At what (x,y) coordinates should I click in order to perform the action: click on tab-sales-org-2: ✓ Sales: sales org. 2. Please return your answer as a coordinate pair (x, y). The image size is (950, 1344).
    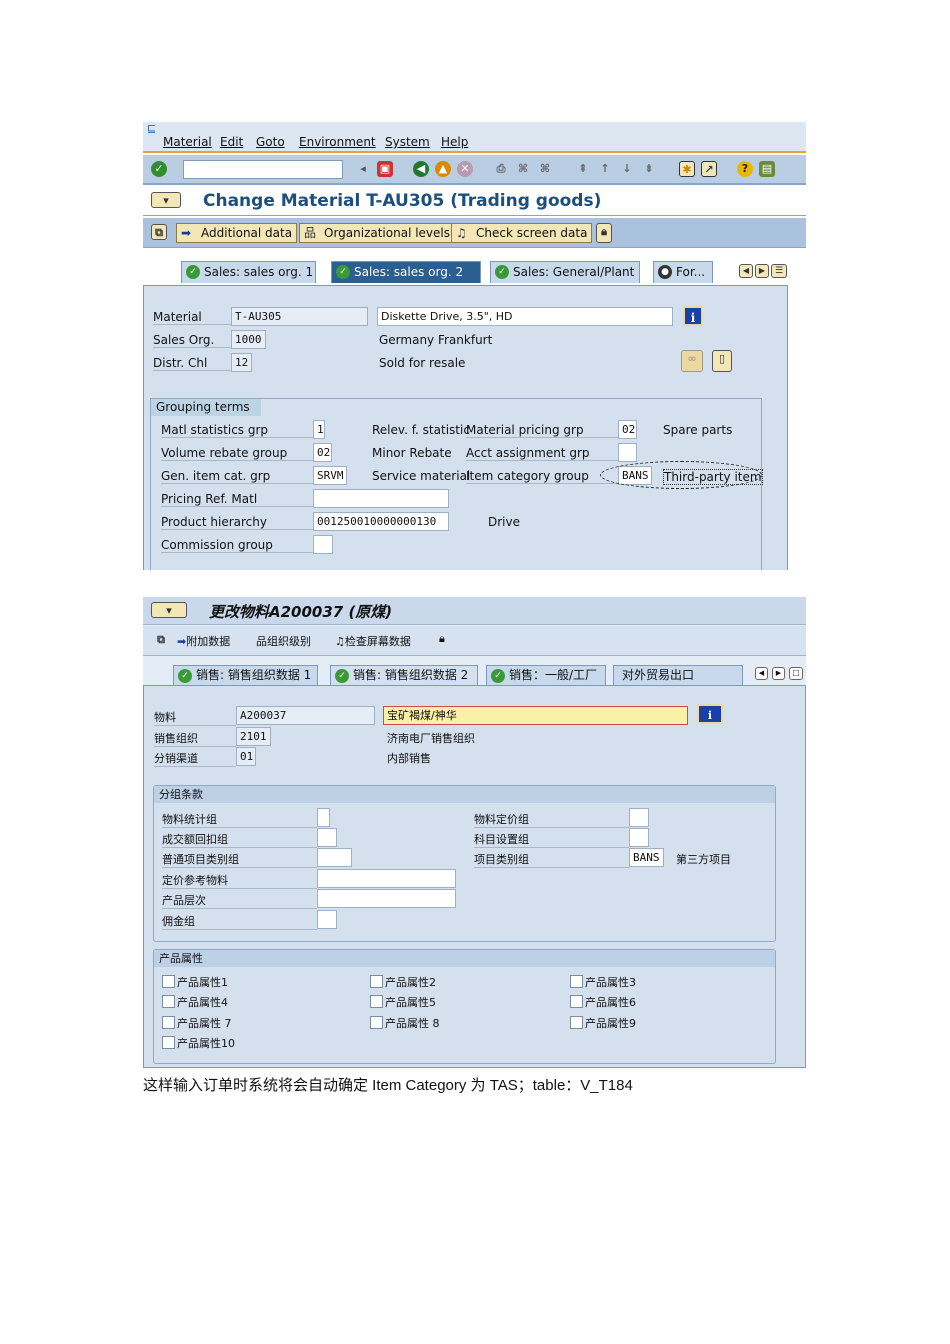
    Looking at the image, I should click on (406, 272).